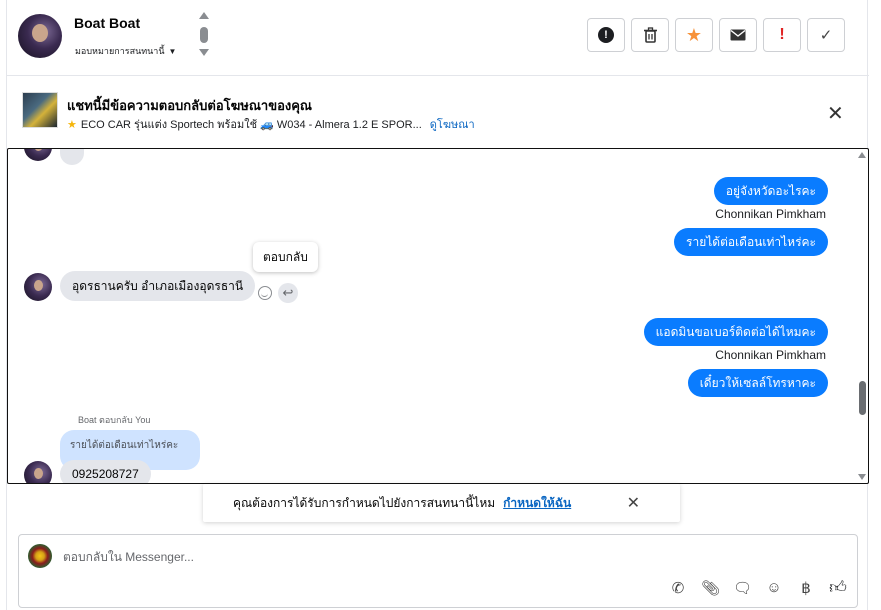 Image resolution: width=881 pixels, height=610 pixels. What do you see at coordinates (438, 38) in the screenshot?
I see `conversation-header: Boat Boat มอบหมายการสนทนานี้ ▼ ! ★ ! ✓` at bounding box center [438, 38].